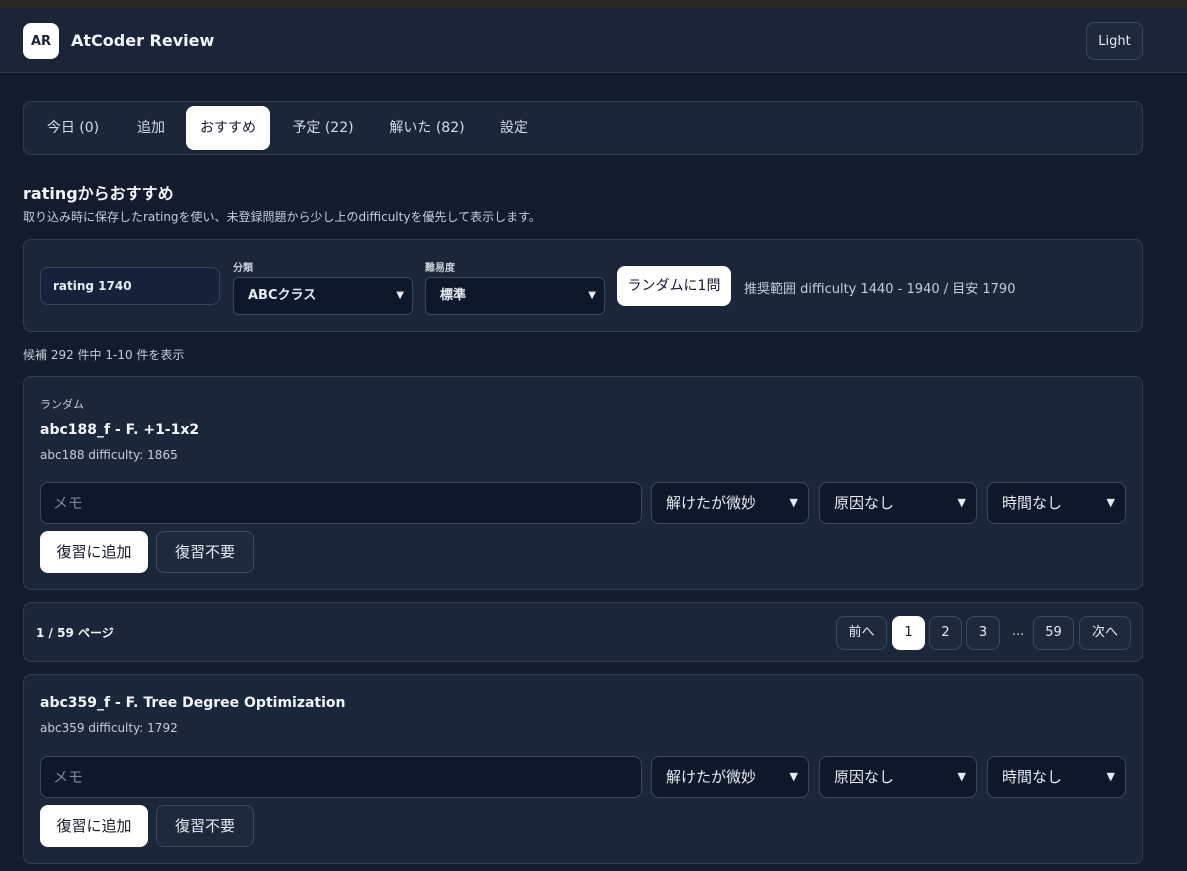  I want to click on rating-display: rating 1740, so click(130, 286).